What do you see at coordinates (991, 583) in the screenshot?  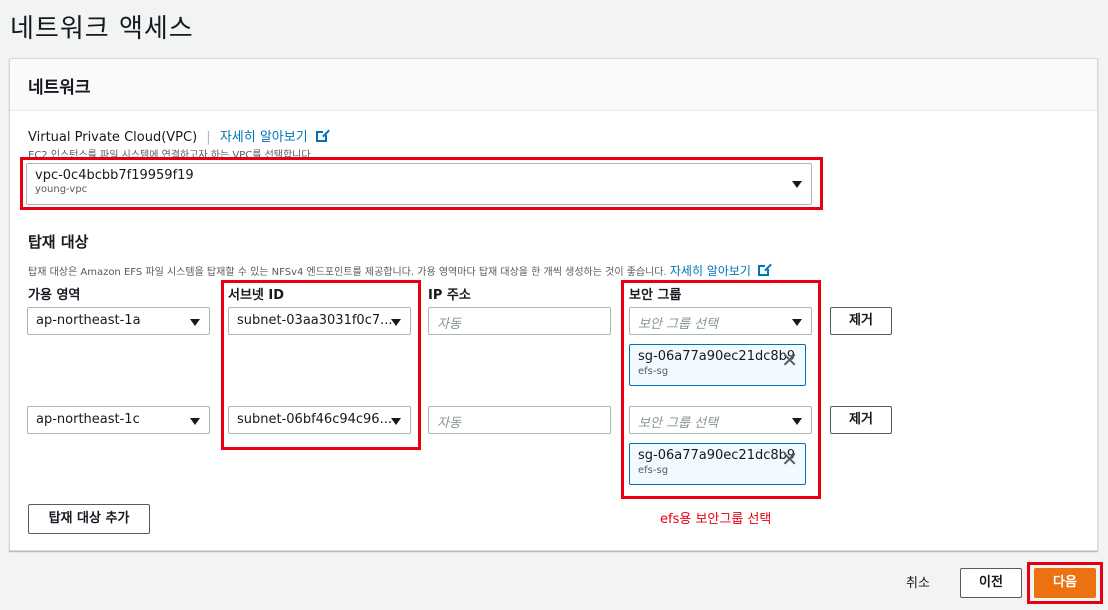 I see `previous-button: 이전` at bounding box center [991, 583].